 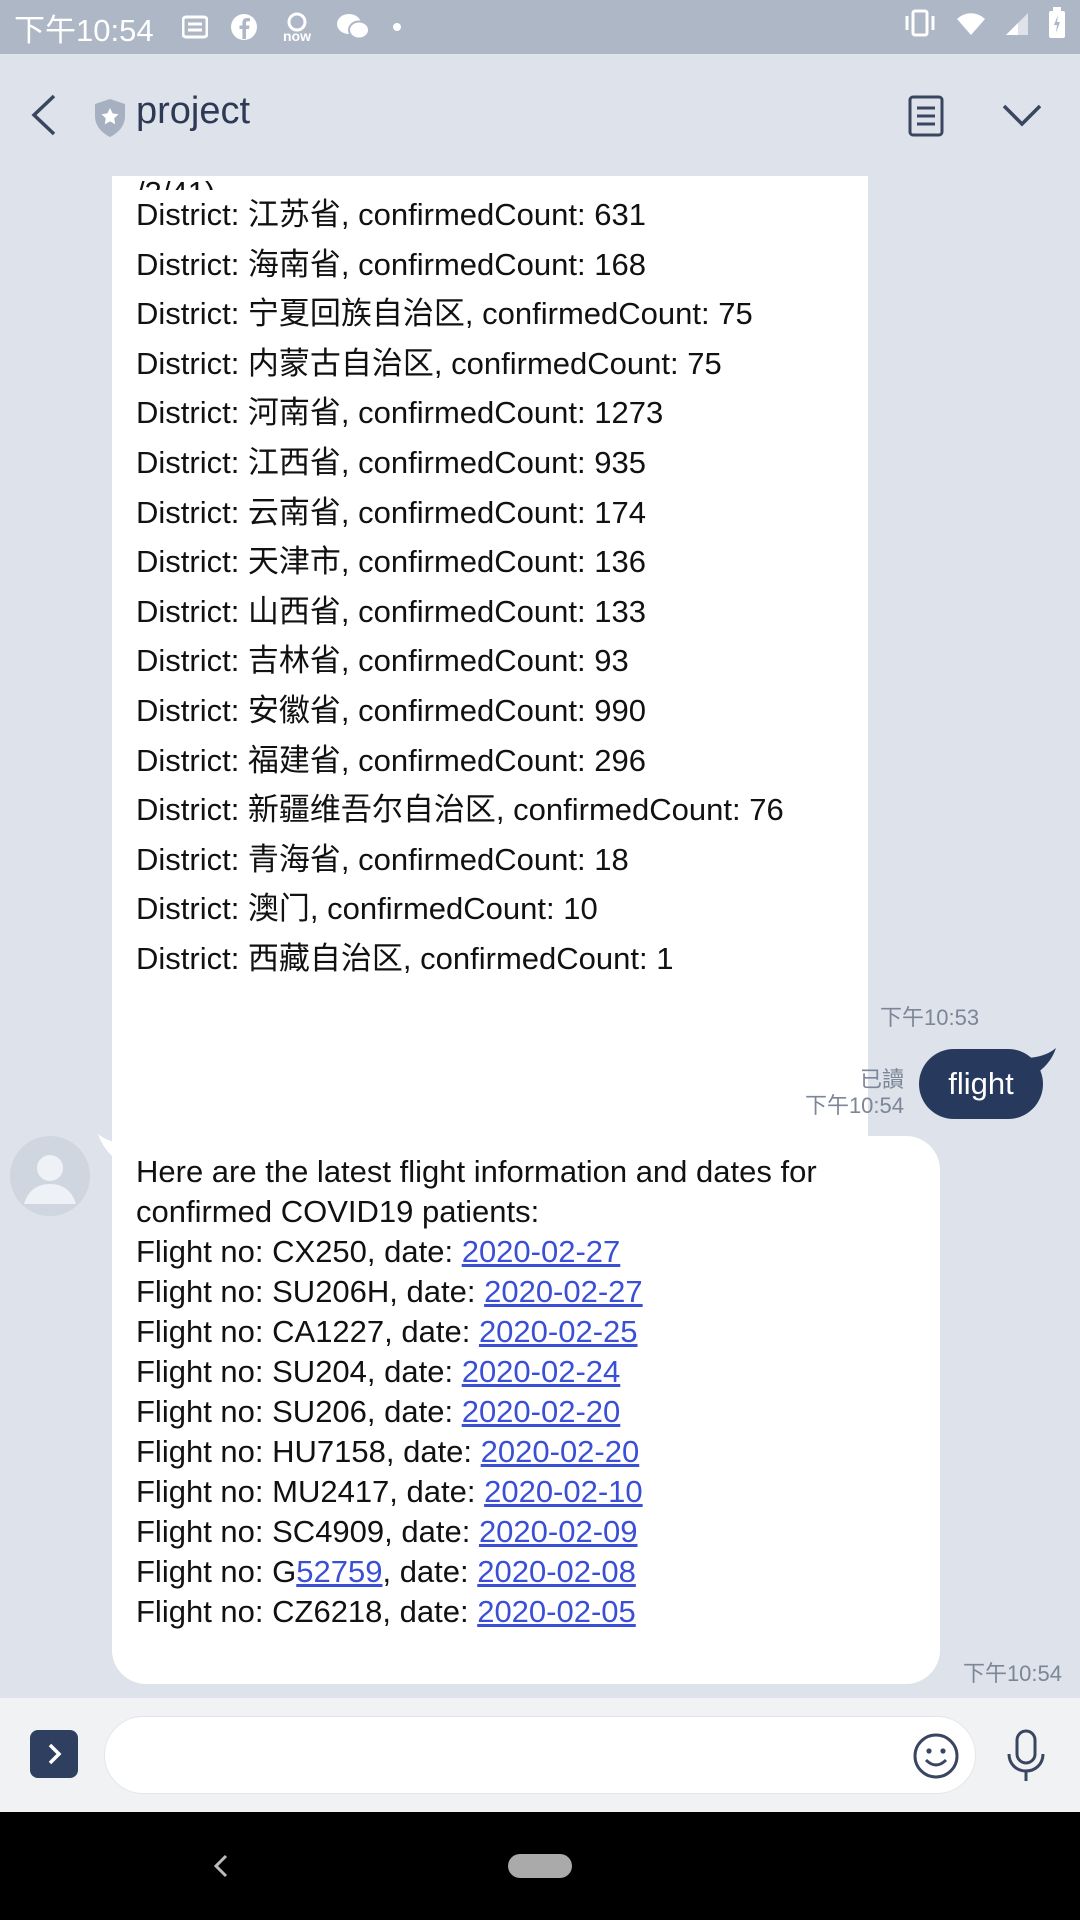 What do you see at coordinates (299, 1411) in the screenshot?
I see `flight-text: Flight no: SU206, date:` at bounding box center [299, 1411].